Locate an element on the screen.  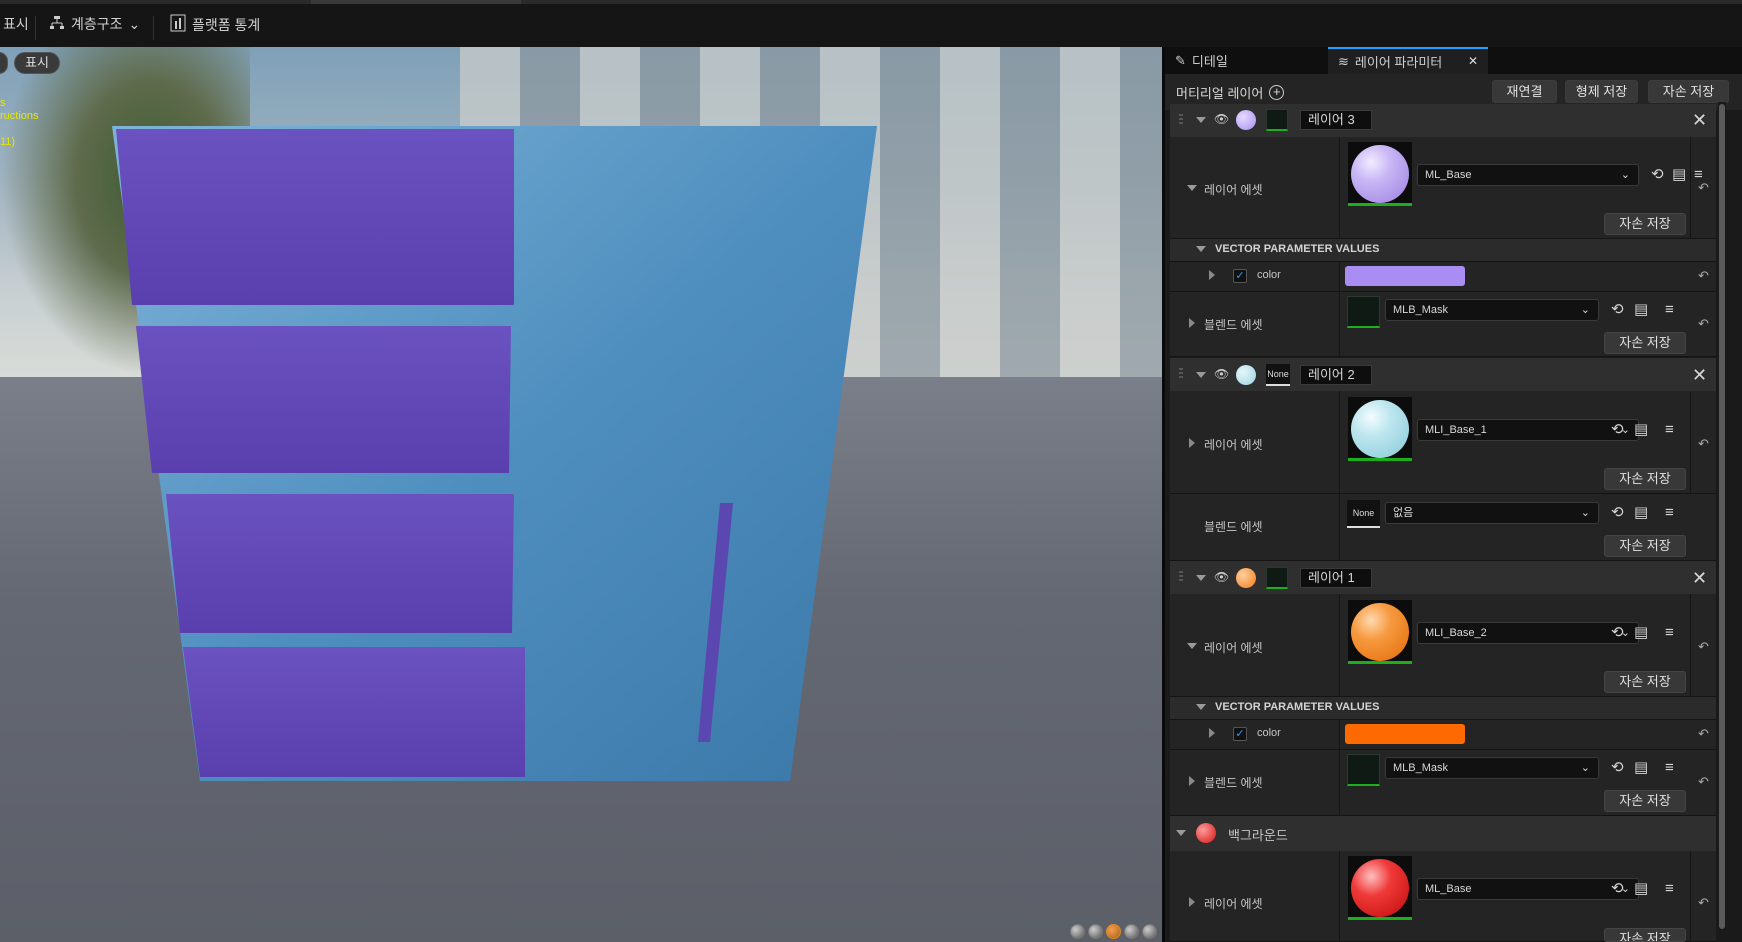
scrollbar-thumb is located at coordinates (1722, 516).